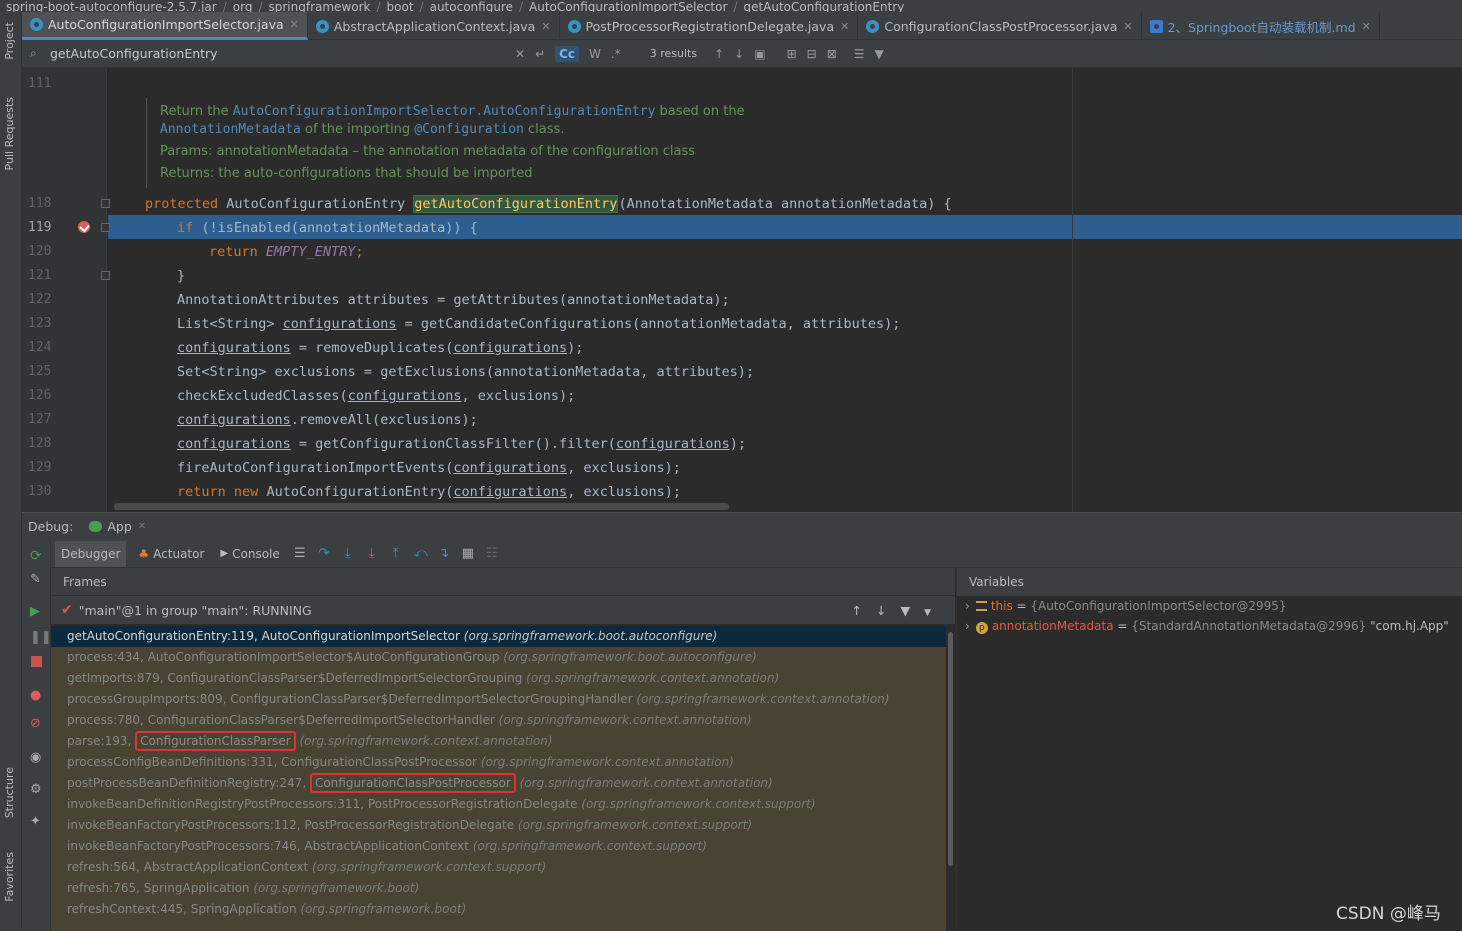 Image resolution: width=1462 pixels, height=931 pixels. Describe the element at coordinates (243, 6) in the screenshot. I see `breadcrumb-item: org` at that location.